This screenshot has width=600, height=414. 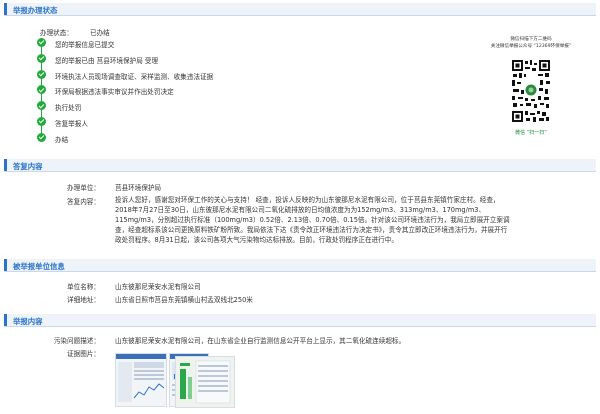 I want to click on reply-unit-value: 莒县环境保护局, so click(x=138, y=188).